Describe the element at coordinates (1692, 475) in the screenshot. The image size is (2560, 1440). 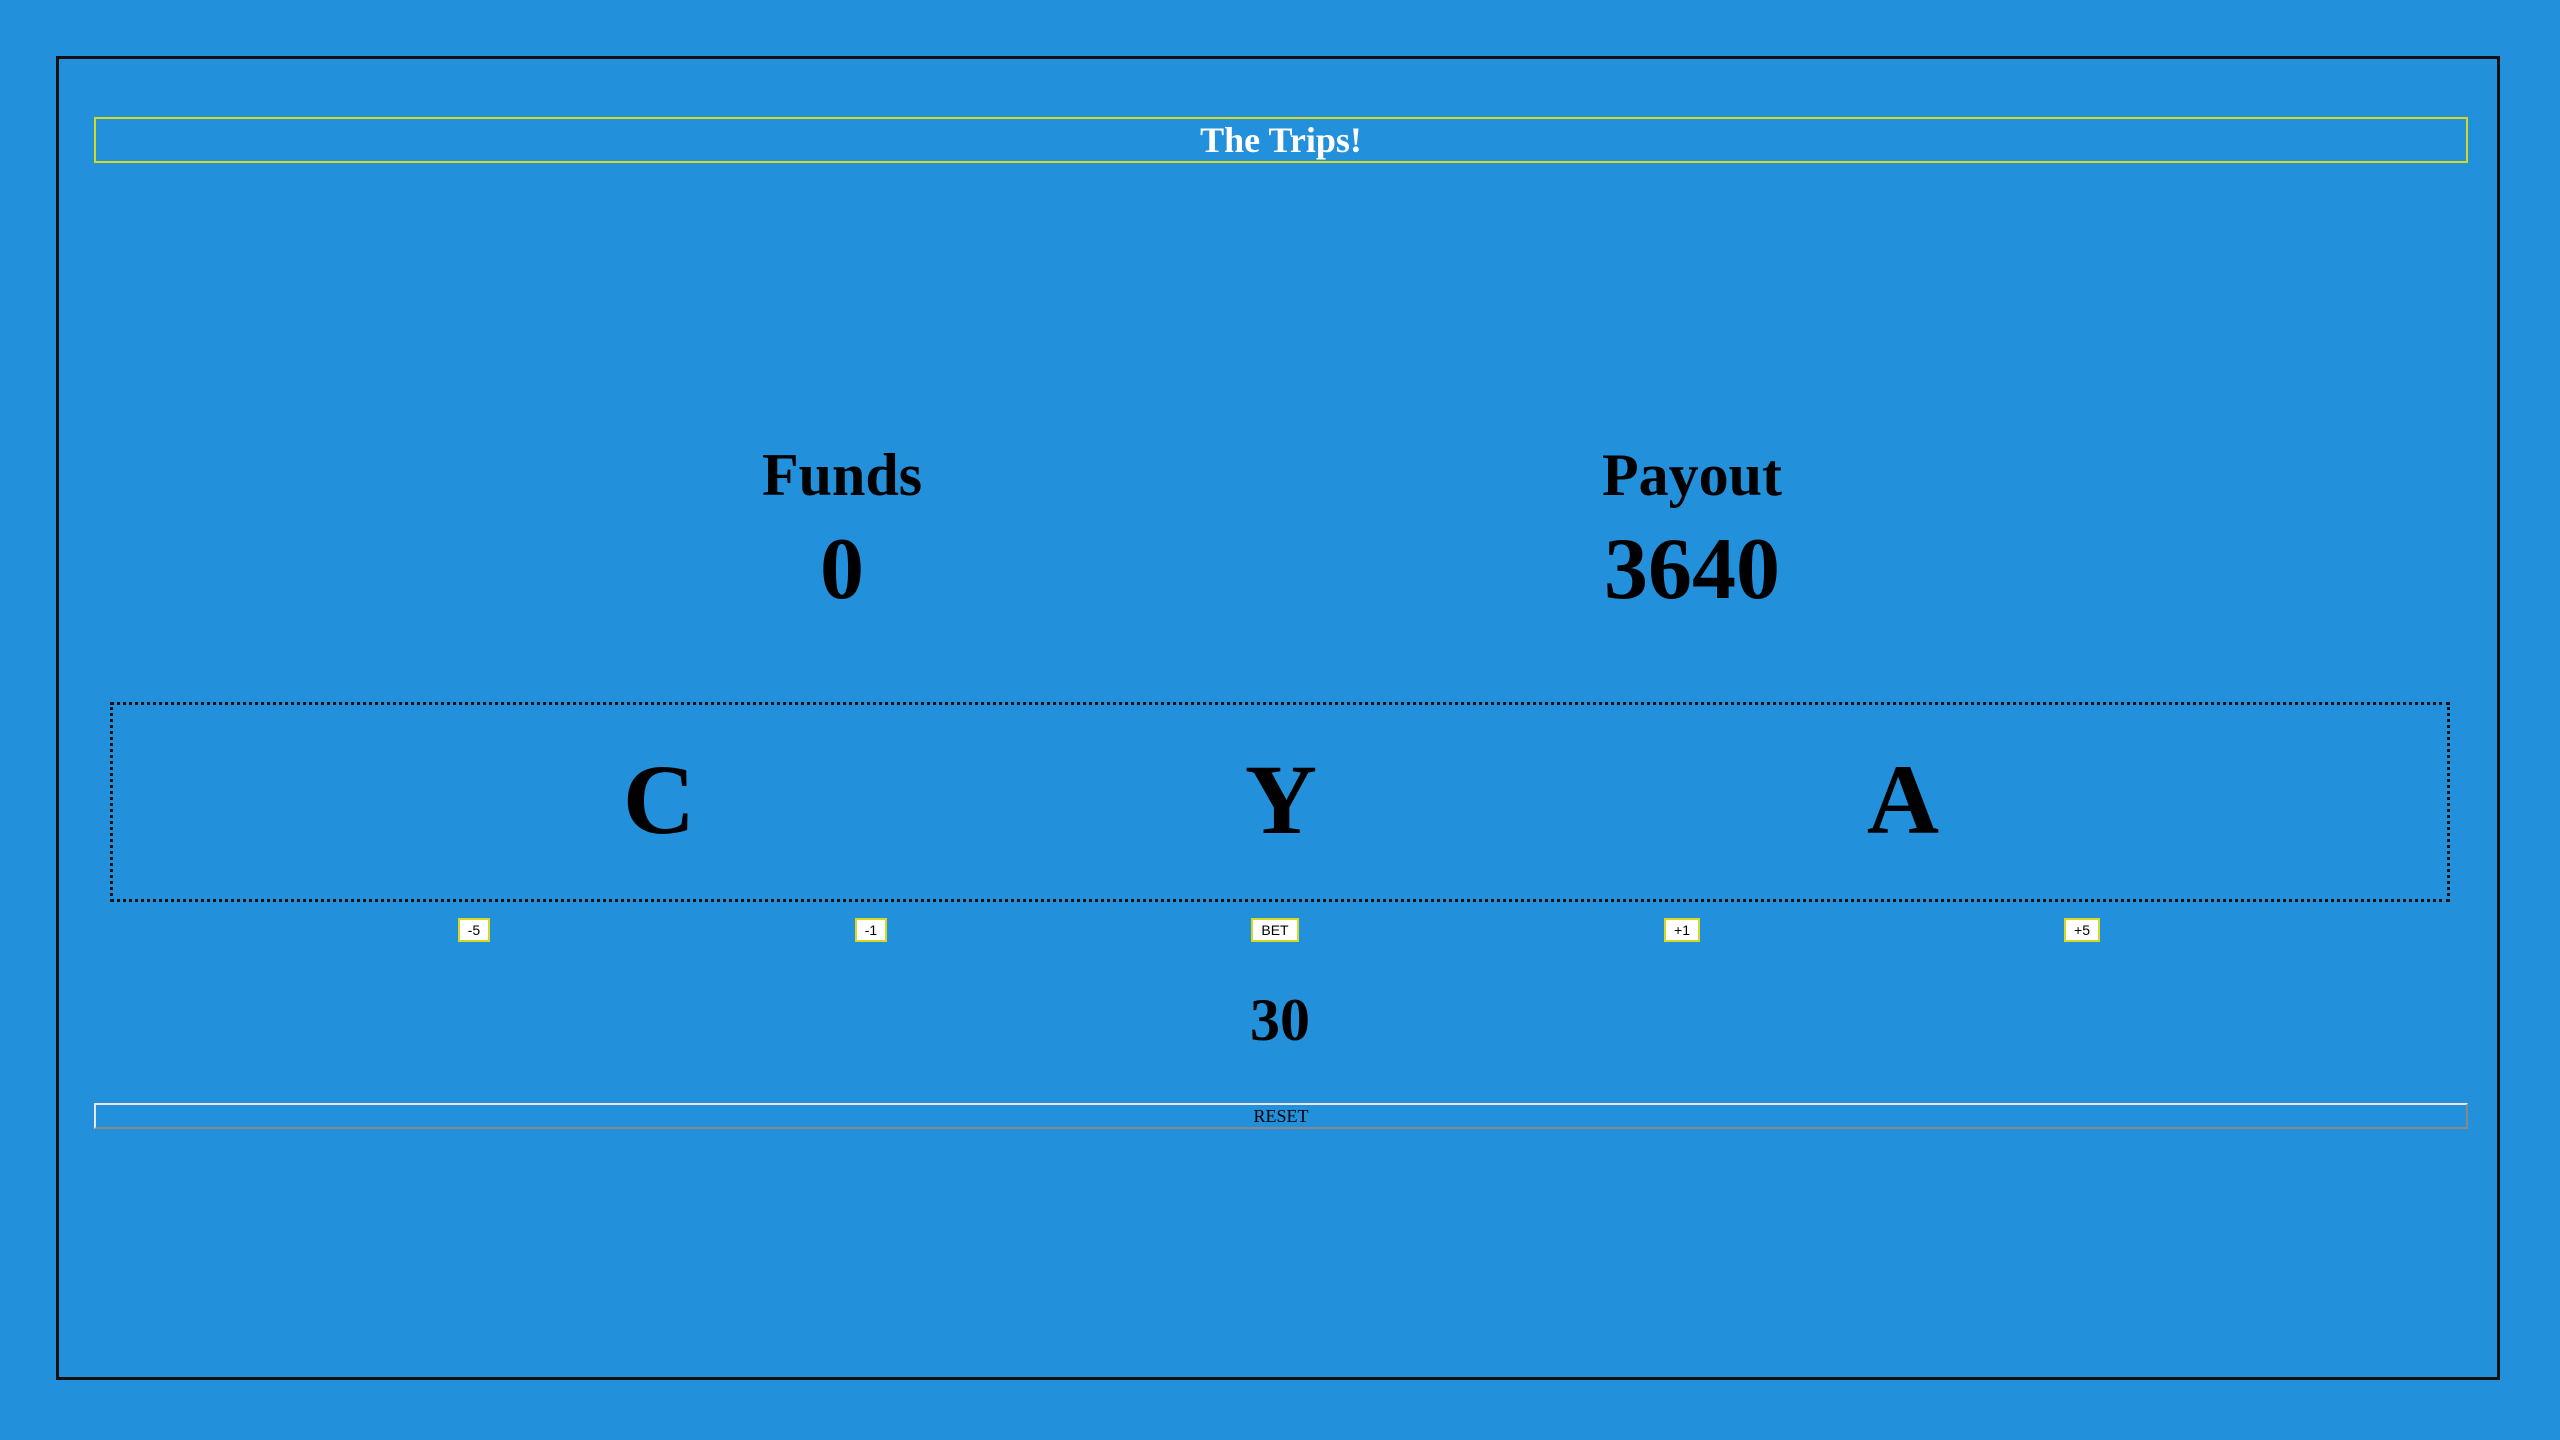
I see `payout-label: Payout` at that location.